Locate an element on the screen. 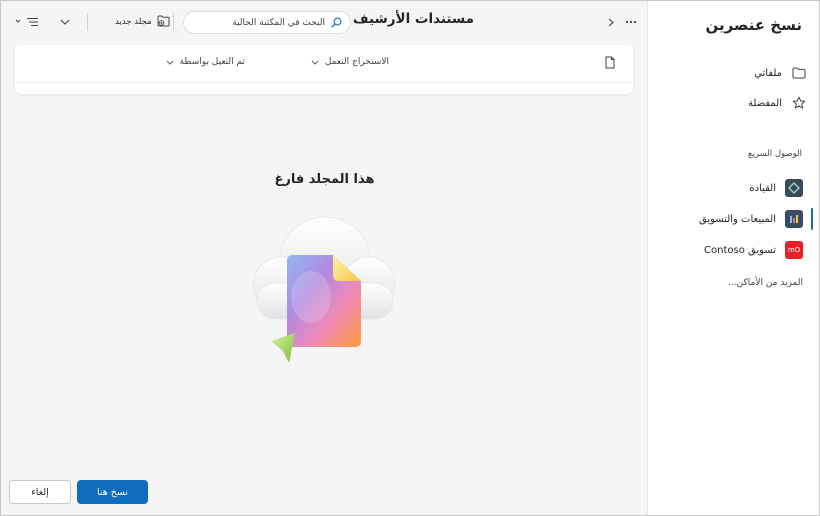 This screenshot has height=516, width=820. card-divider is located at coordinates (324, 82).